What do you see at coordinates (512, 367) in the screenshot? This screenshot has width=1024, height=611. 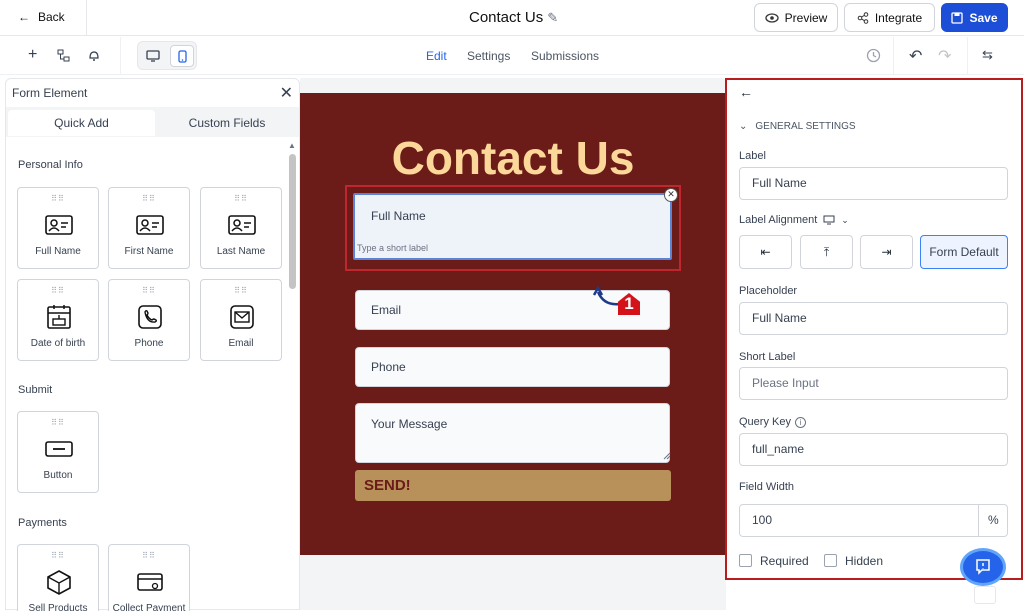 I see `phone-field: Phone` at bounding box center [512, 367].